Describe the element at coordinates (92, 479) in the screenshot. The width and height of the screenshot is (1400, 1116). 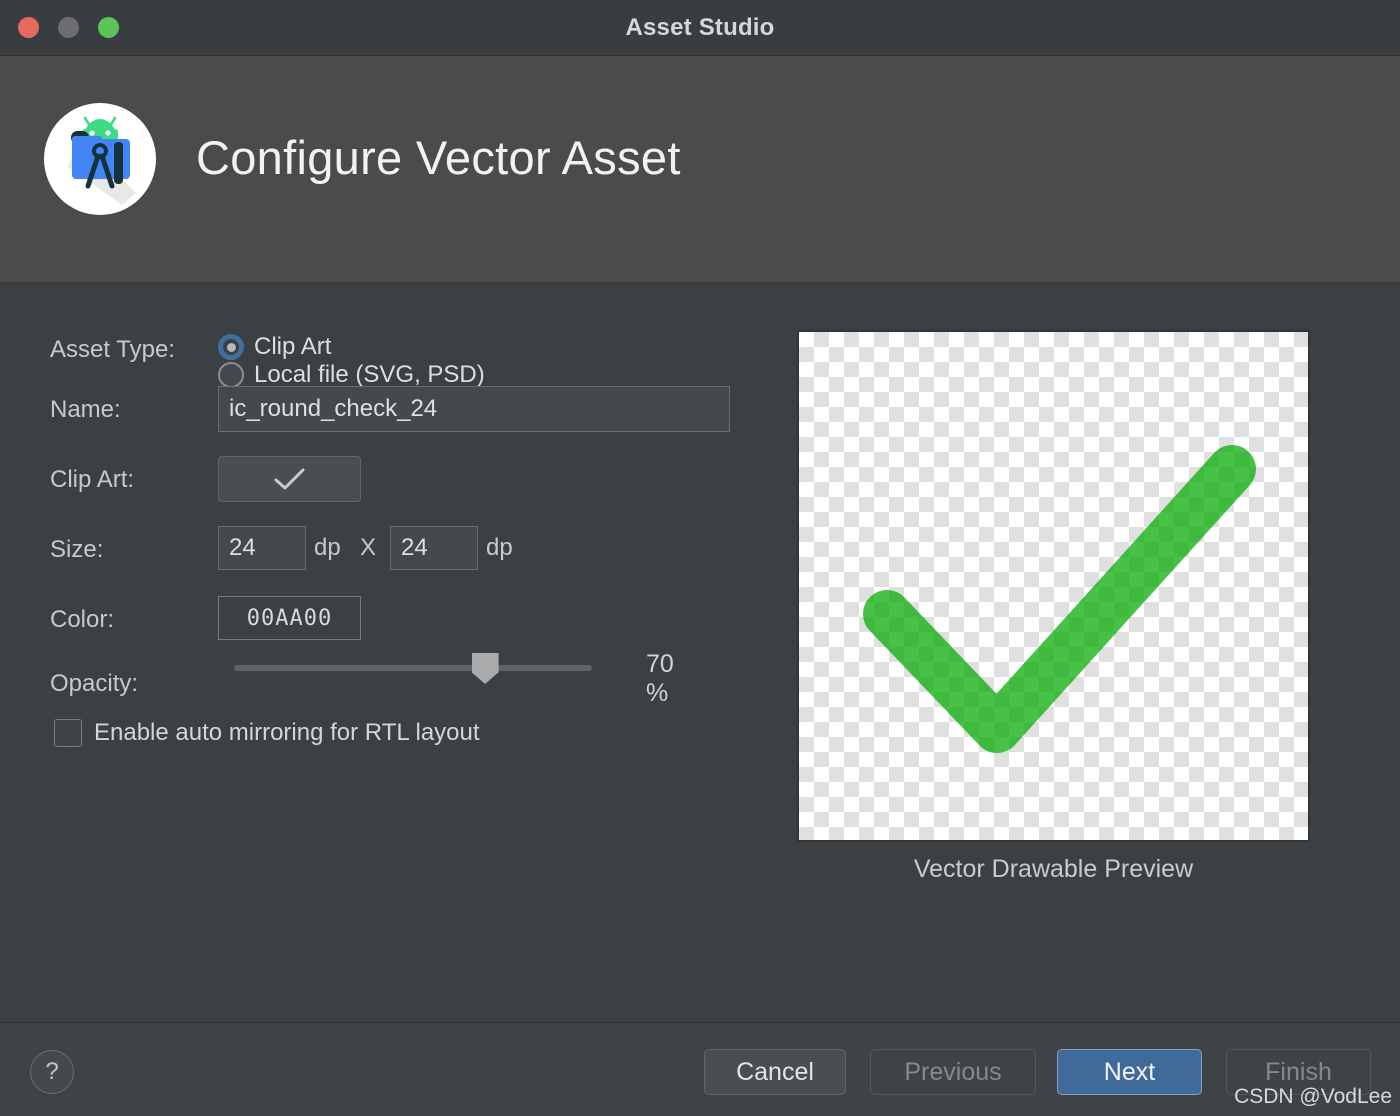
I see `clip-art-label: Clip Art:` at that location.